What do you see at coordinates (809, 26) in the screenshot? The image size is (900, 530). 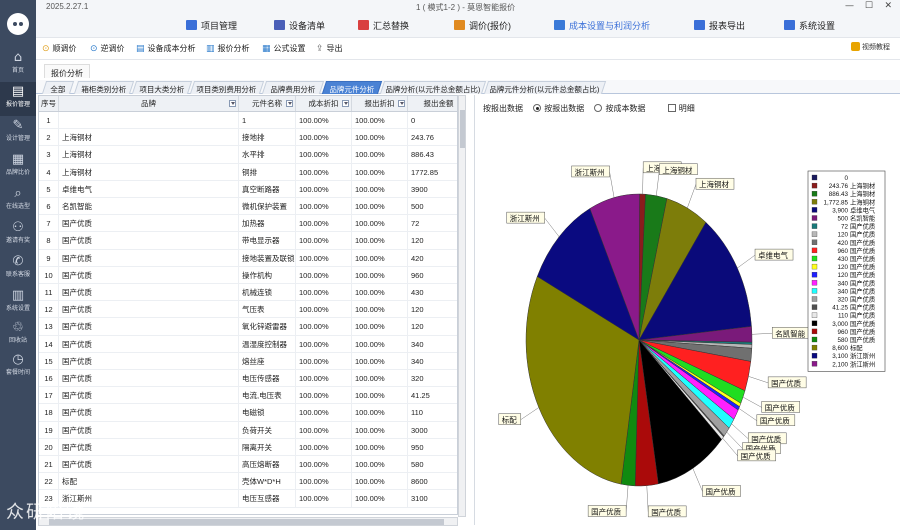 I see `nav-system-settings: 系统设置` at bounding box center [809, 26].